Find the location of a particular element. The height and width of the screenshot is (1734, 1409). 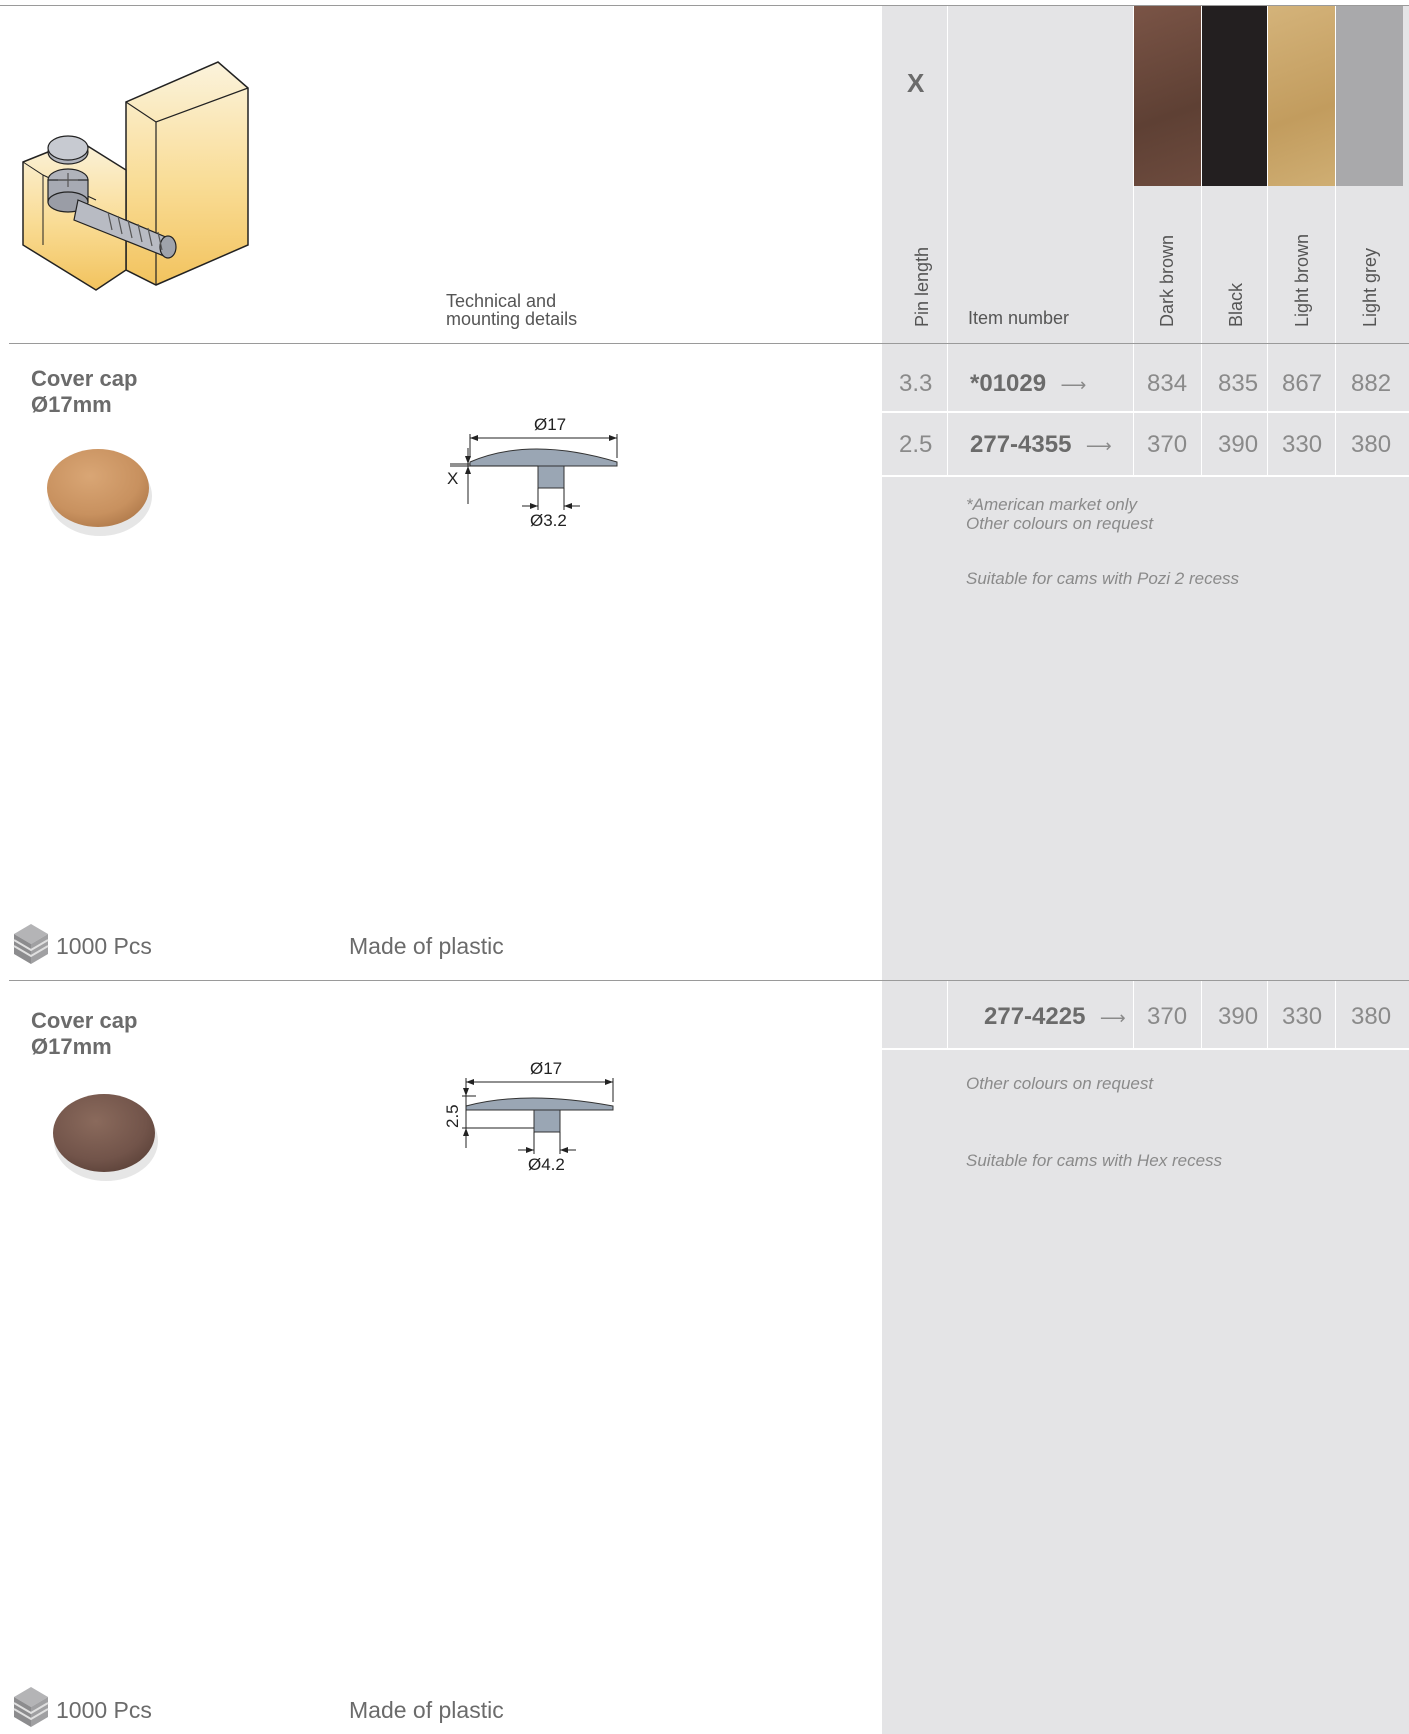

cam-fitting-illustration is located at coordinates (135, 176).